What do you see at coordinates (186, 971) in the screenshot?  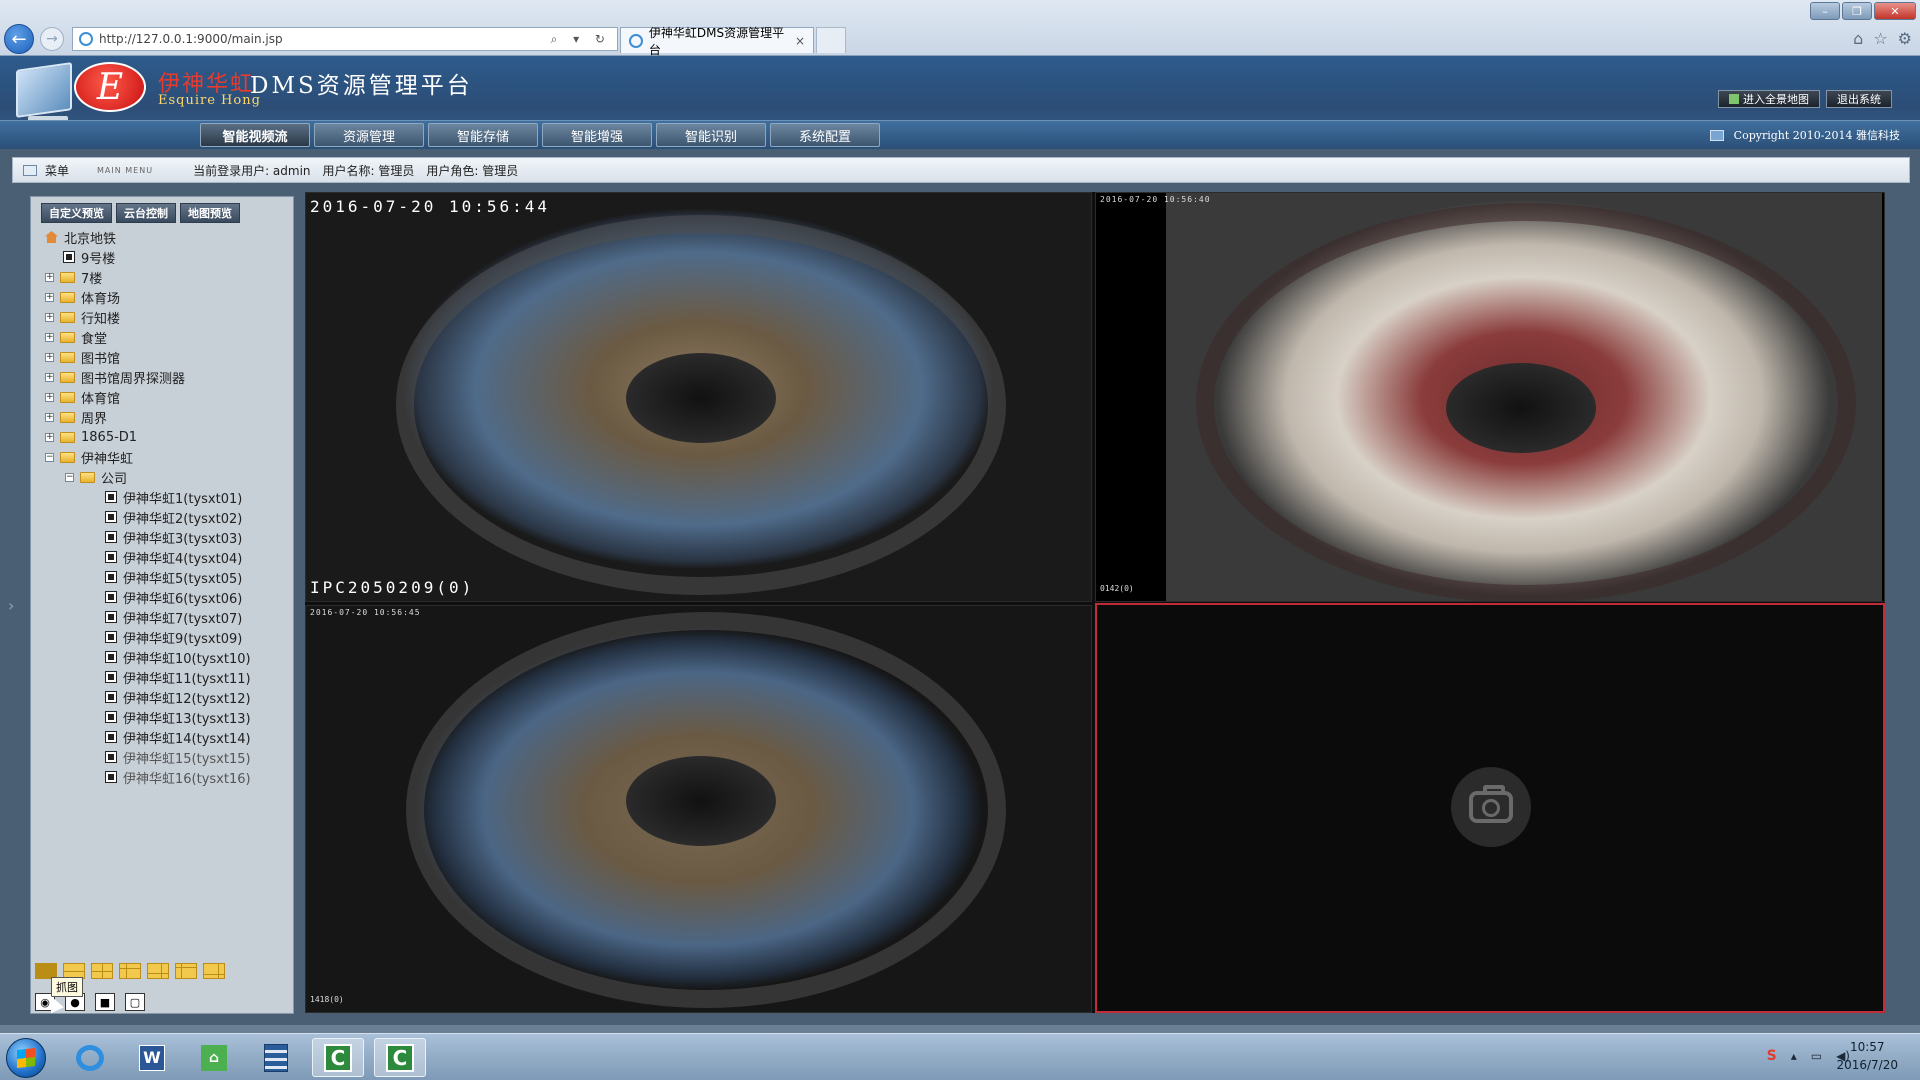 I see `layout-4x4-button` at bounding box center [186, 971].